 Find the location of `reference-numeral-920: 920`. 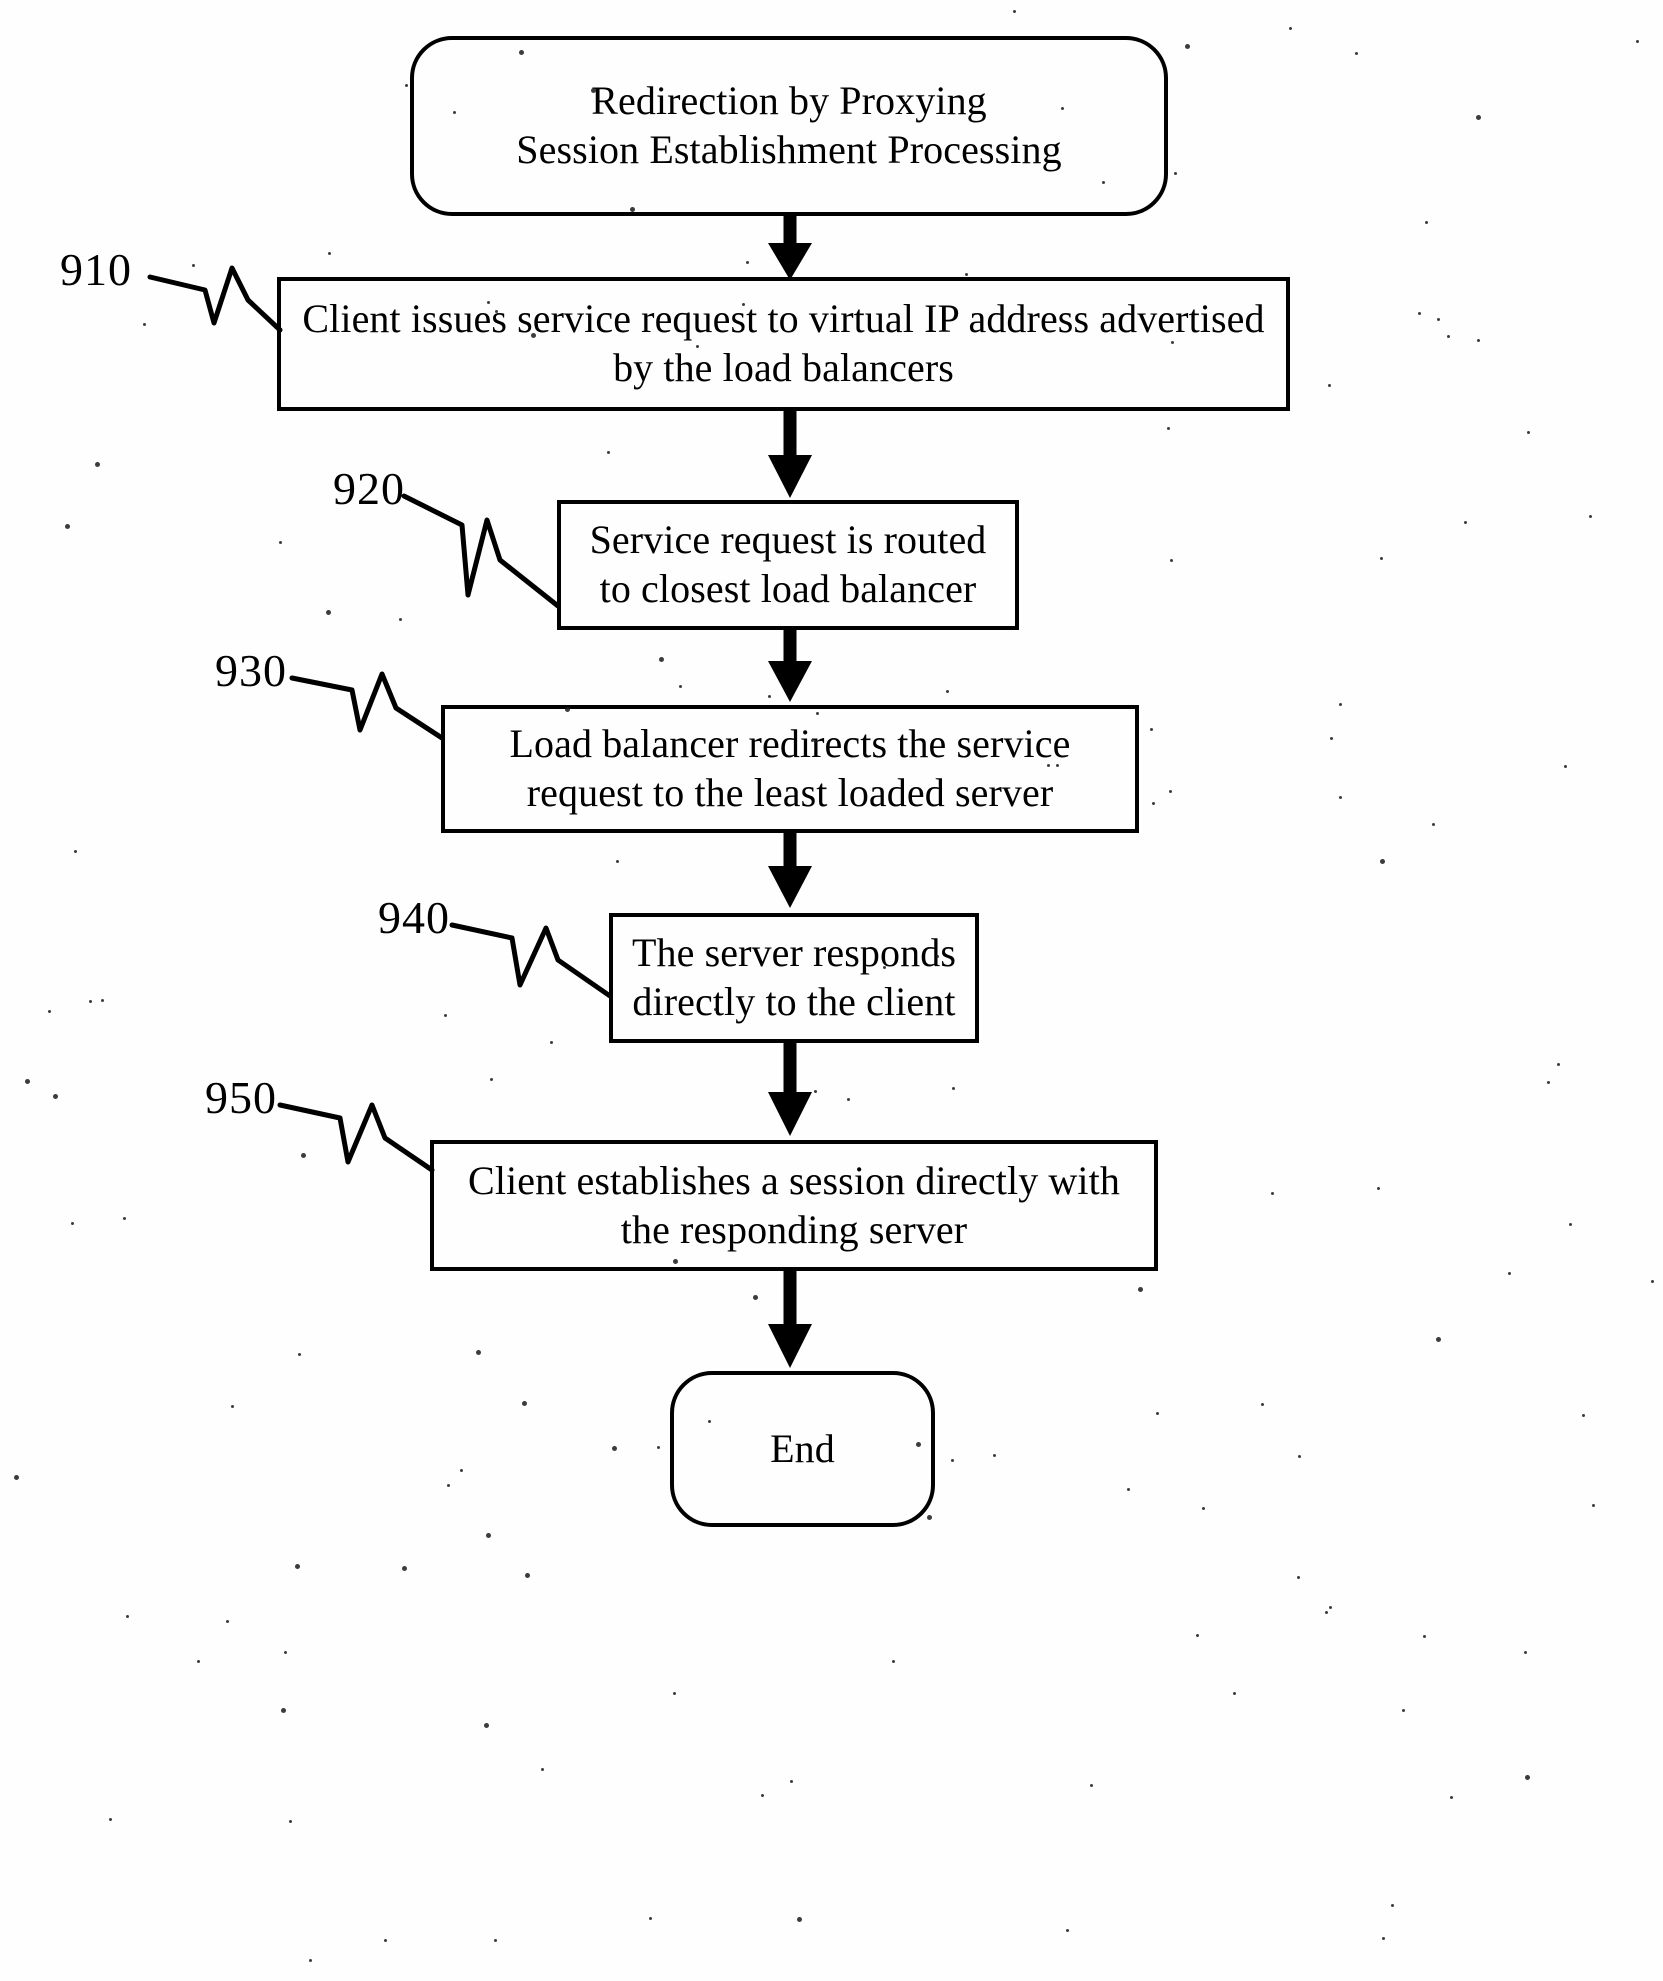

reference-numeral-920: 920 is located at coordinates (369, 488).